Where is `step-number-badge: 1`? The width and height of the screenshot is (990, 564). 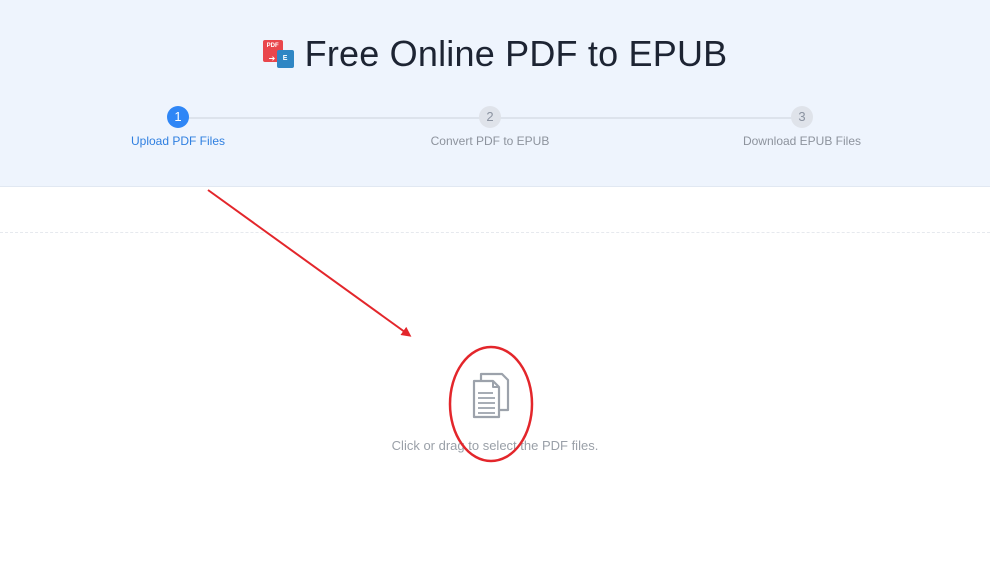
step-number-badge: 1 is located at coordinates (178, 117).